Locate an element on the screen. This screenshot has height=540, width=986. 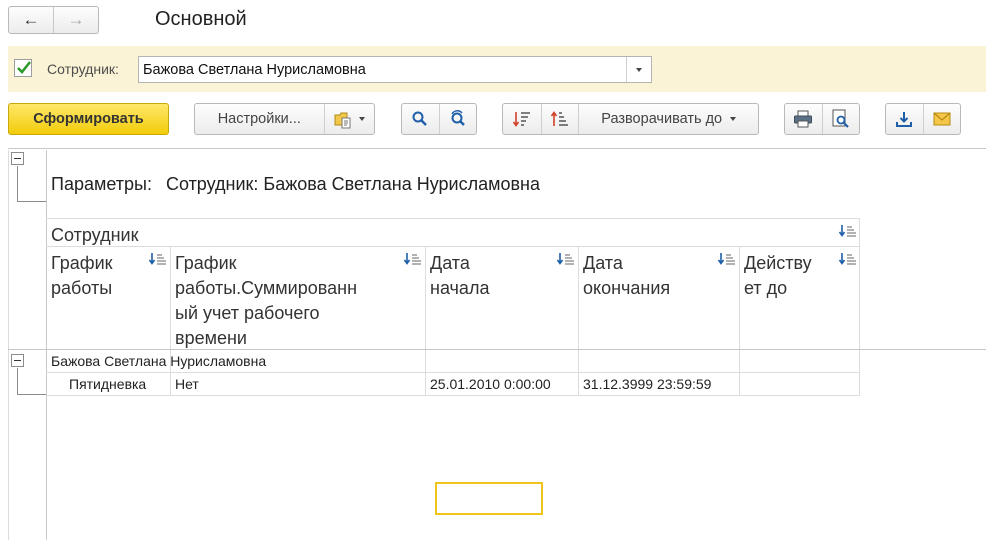
print-icon is located at coordinates (803, 119).